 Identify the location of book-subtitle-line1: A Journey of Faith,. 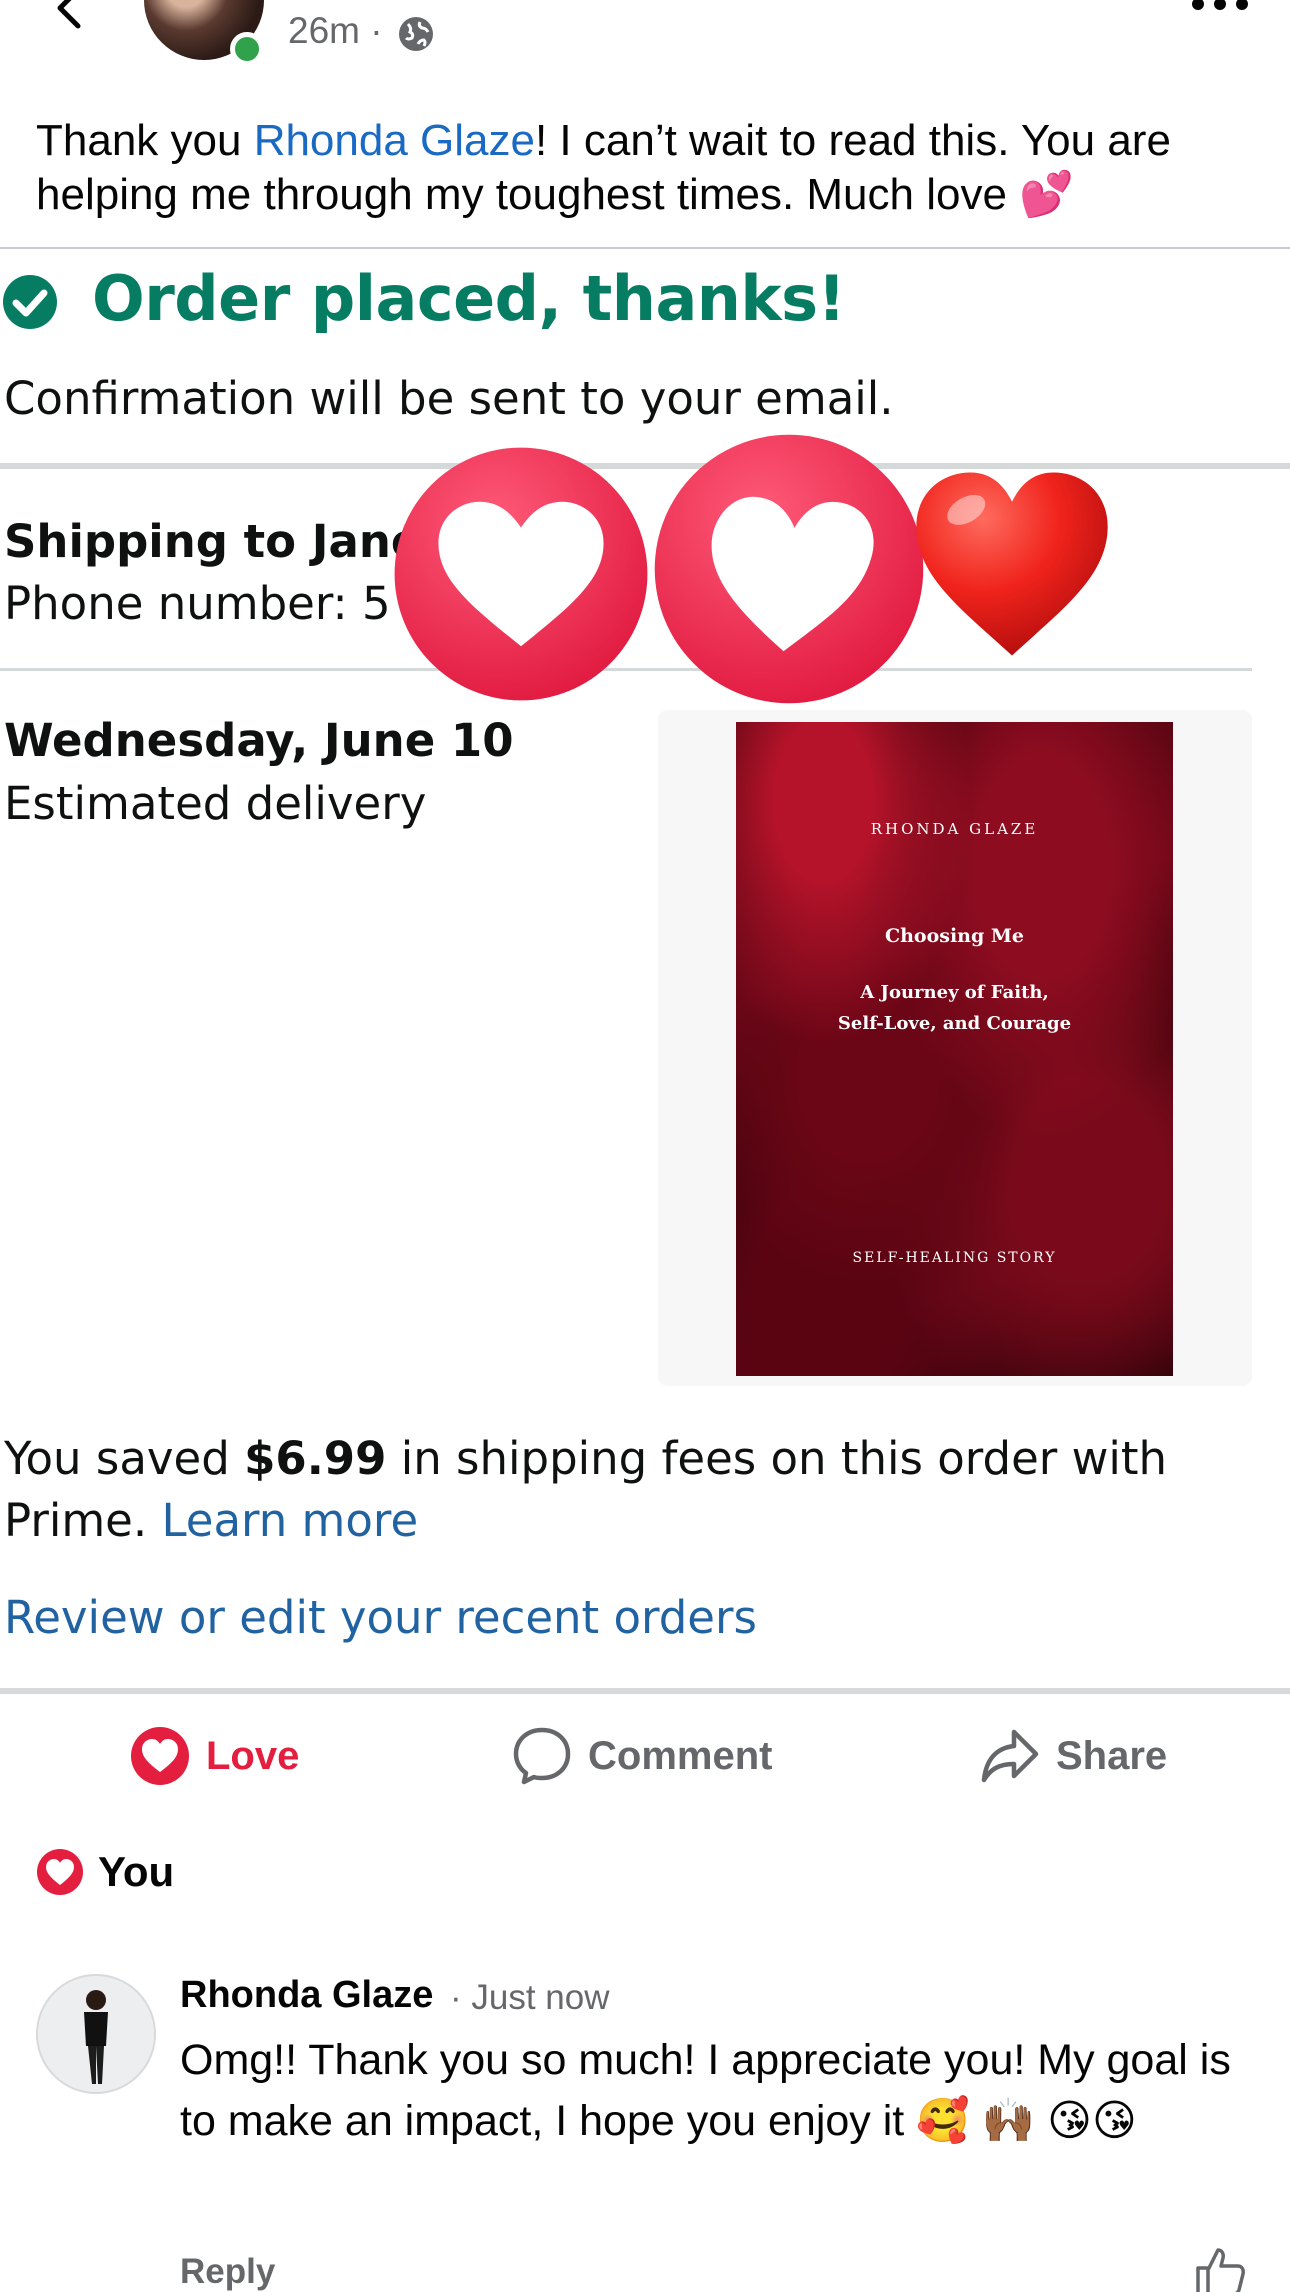
(954, 992).